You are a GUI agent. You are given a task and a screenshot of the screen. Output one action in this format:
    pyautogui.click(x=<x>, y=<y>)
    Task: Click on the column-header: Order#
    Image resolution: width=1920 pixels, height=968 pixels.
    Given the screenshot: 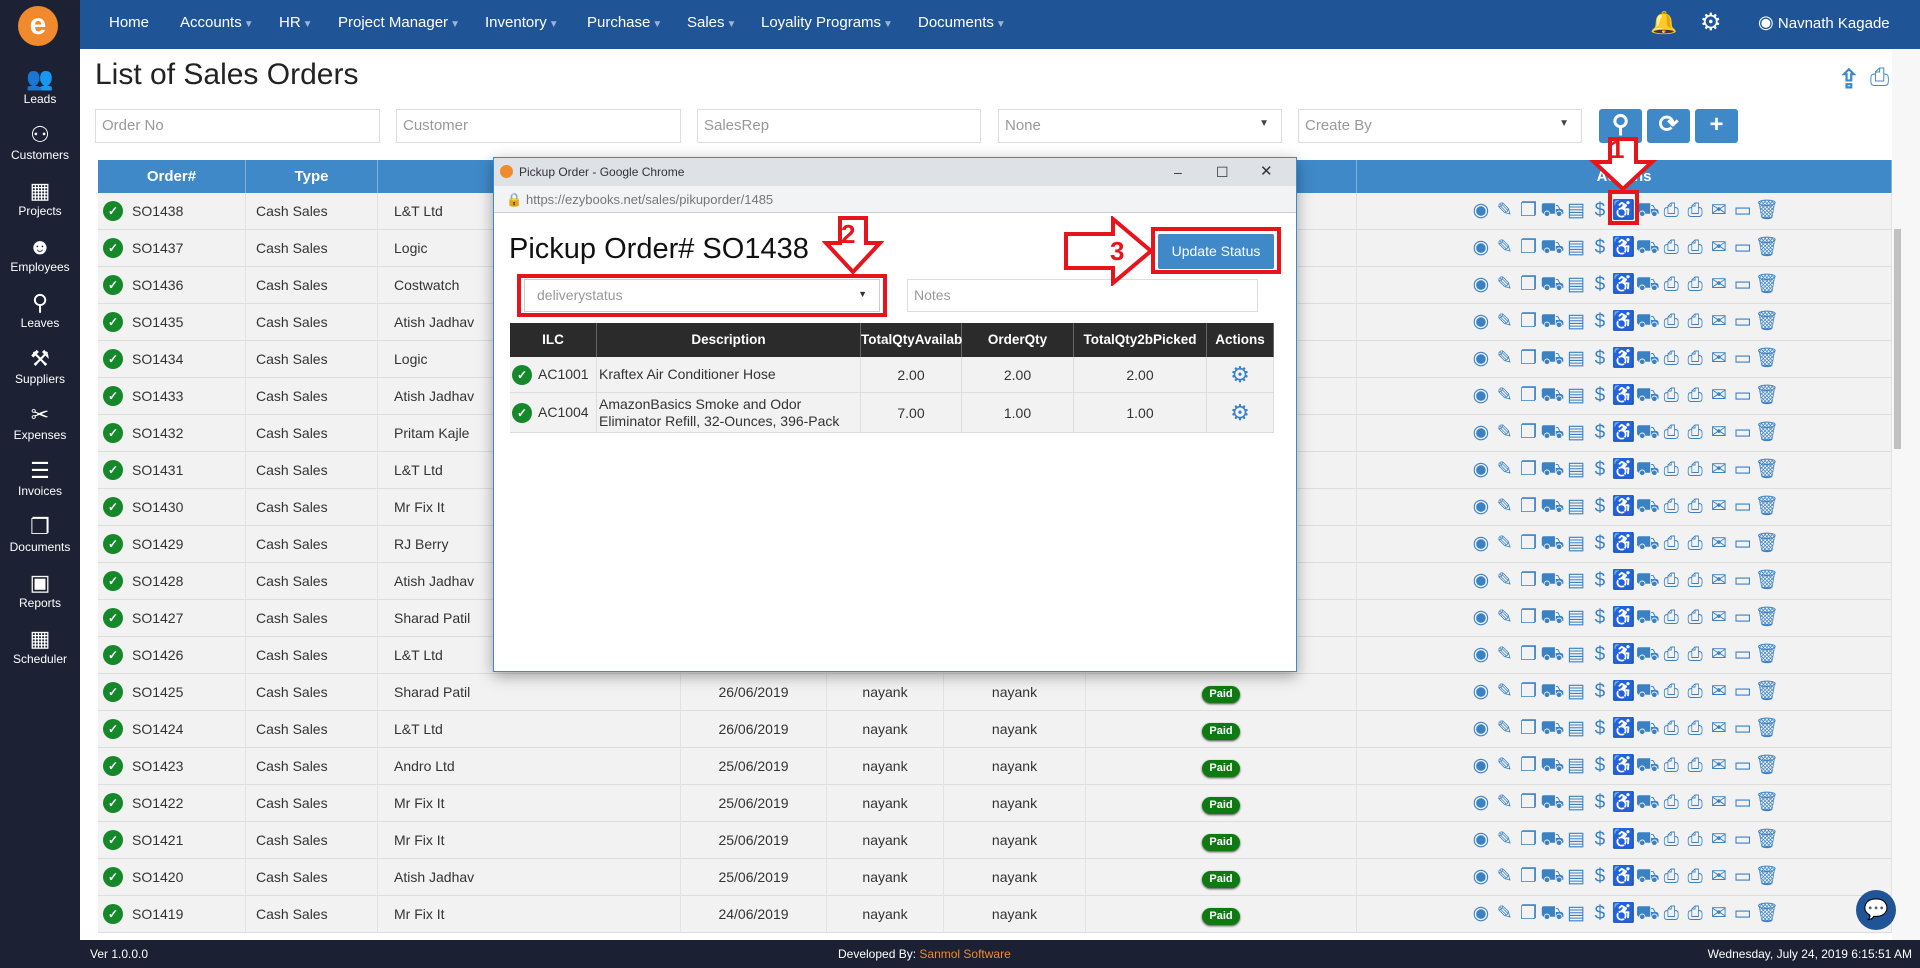 What is the action you would take?
    pyautogui.click(x=172, y=176)
    